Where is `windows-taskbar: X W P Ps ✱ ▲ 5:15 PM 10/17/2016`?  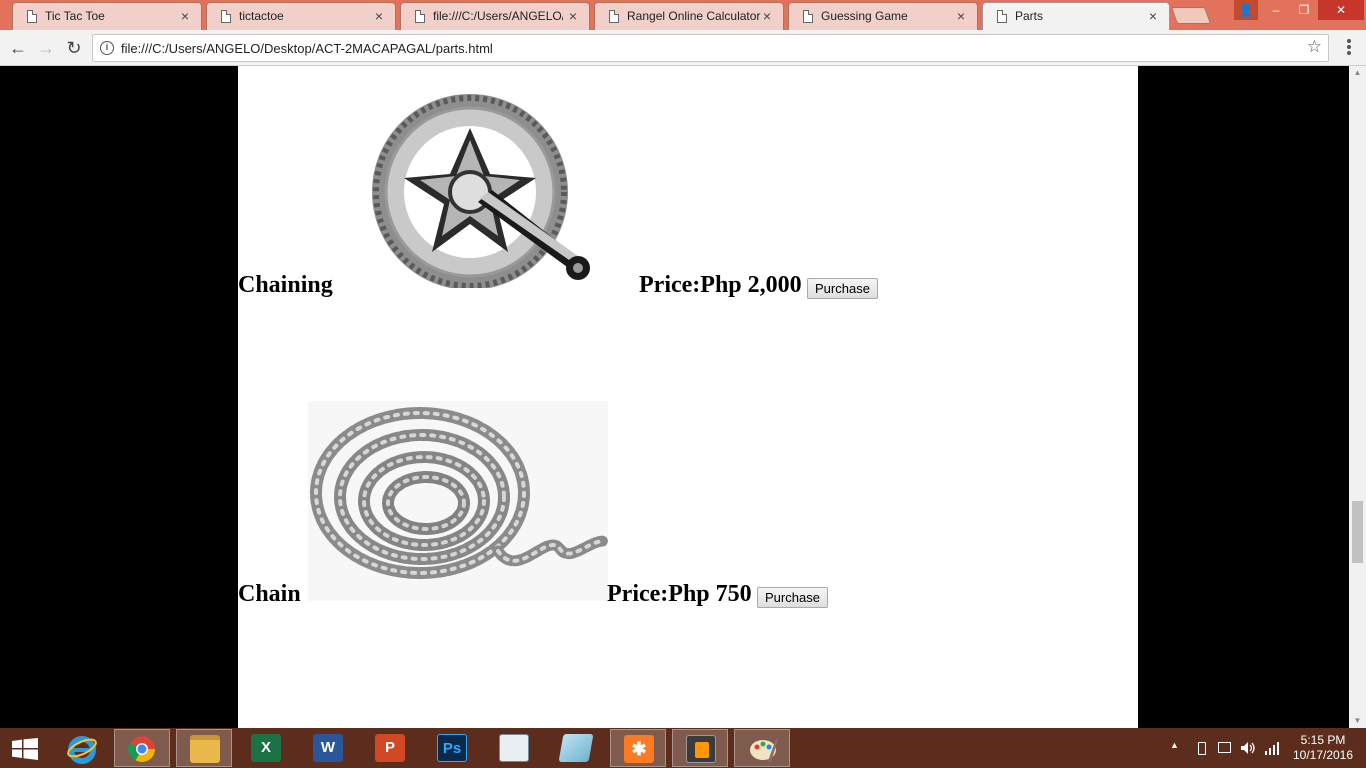 windows-taskbar: X W P Ps ✱ ▲ 5:15 PM 10/17/2016 is located at coordinates (683, 748).